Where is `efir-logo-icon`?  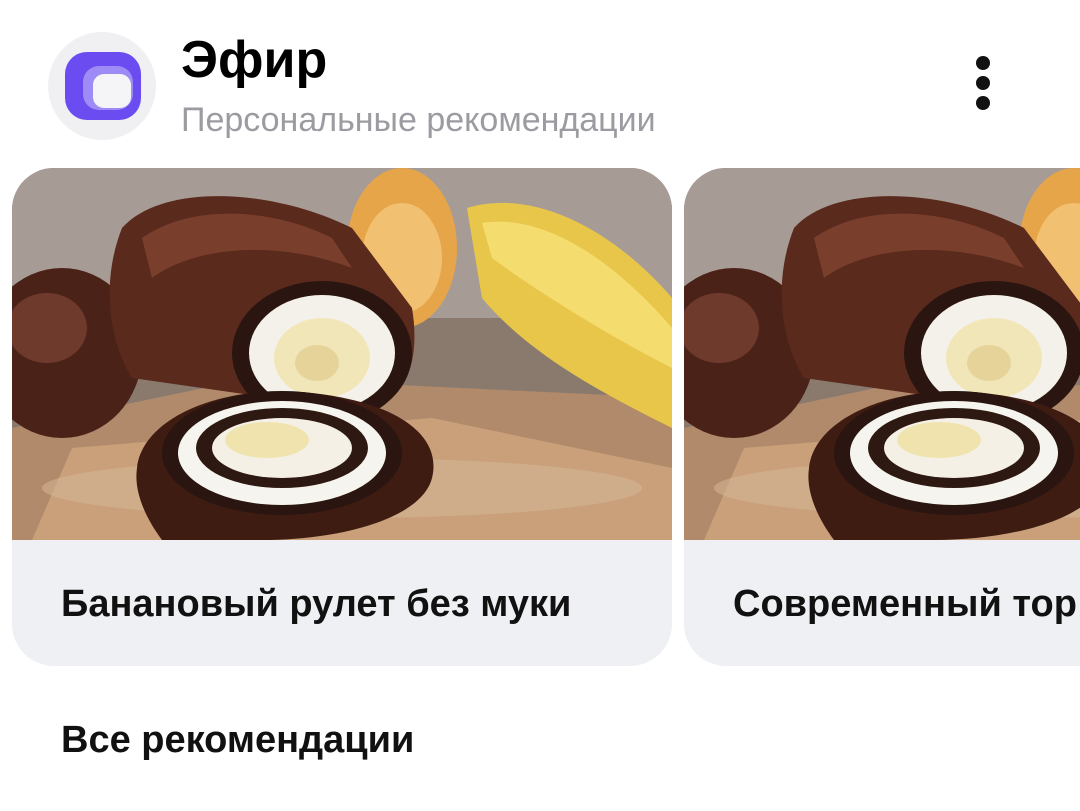
efir-logo-icon is located at coordinates (102, 86).